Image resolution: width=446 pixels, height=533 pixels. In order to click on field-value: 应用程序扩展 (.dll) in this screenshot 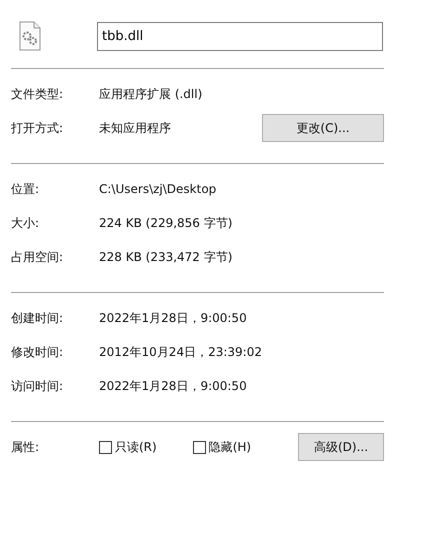, I will do `click(151, 94)`.